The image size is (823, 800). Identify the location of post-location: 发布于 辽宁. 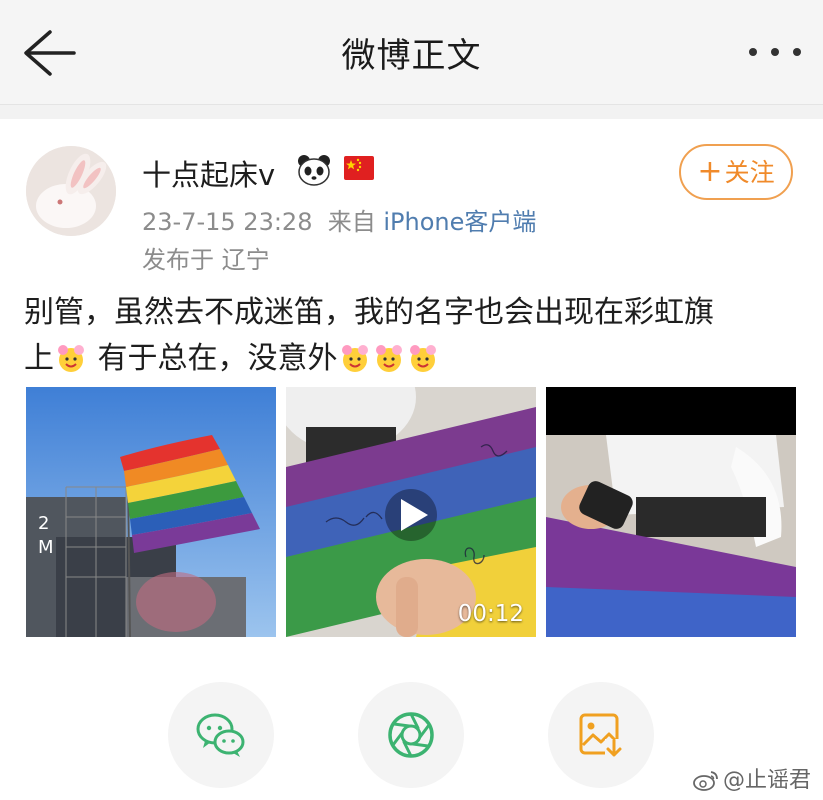
(206, 257).